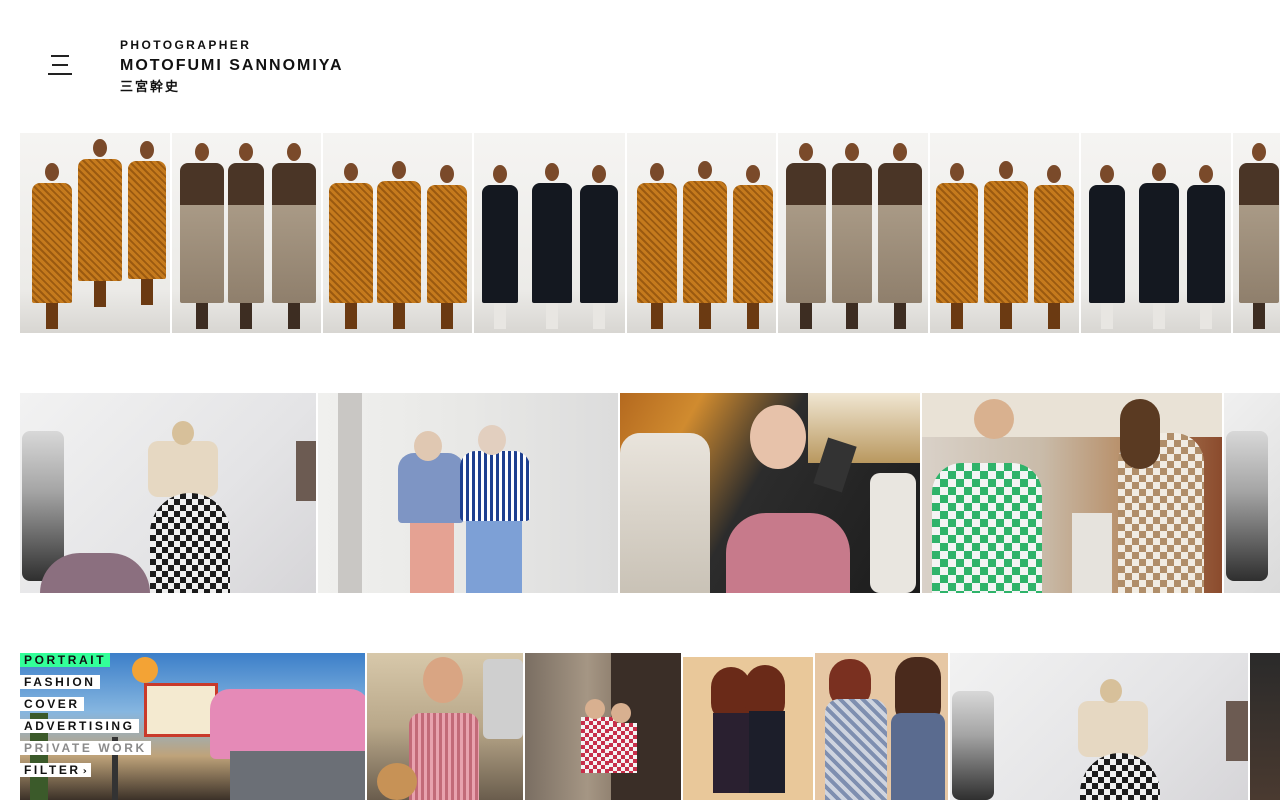  I want to click on site-brand: PHOTOGRAPHER MOTOFUMI SANNOMIYA 三宮幹史, so click(232, 67).